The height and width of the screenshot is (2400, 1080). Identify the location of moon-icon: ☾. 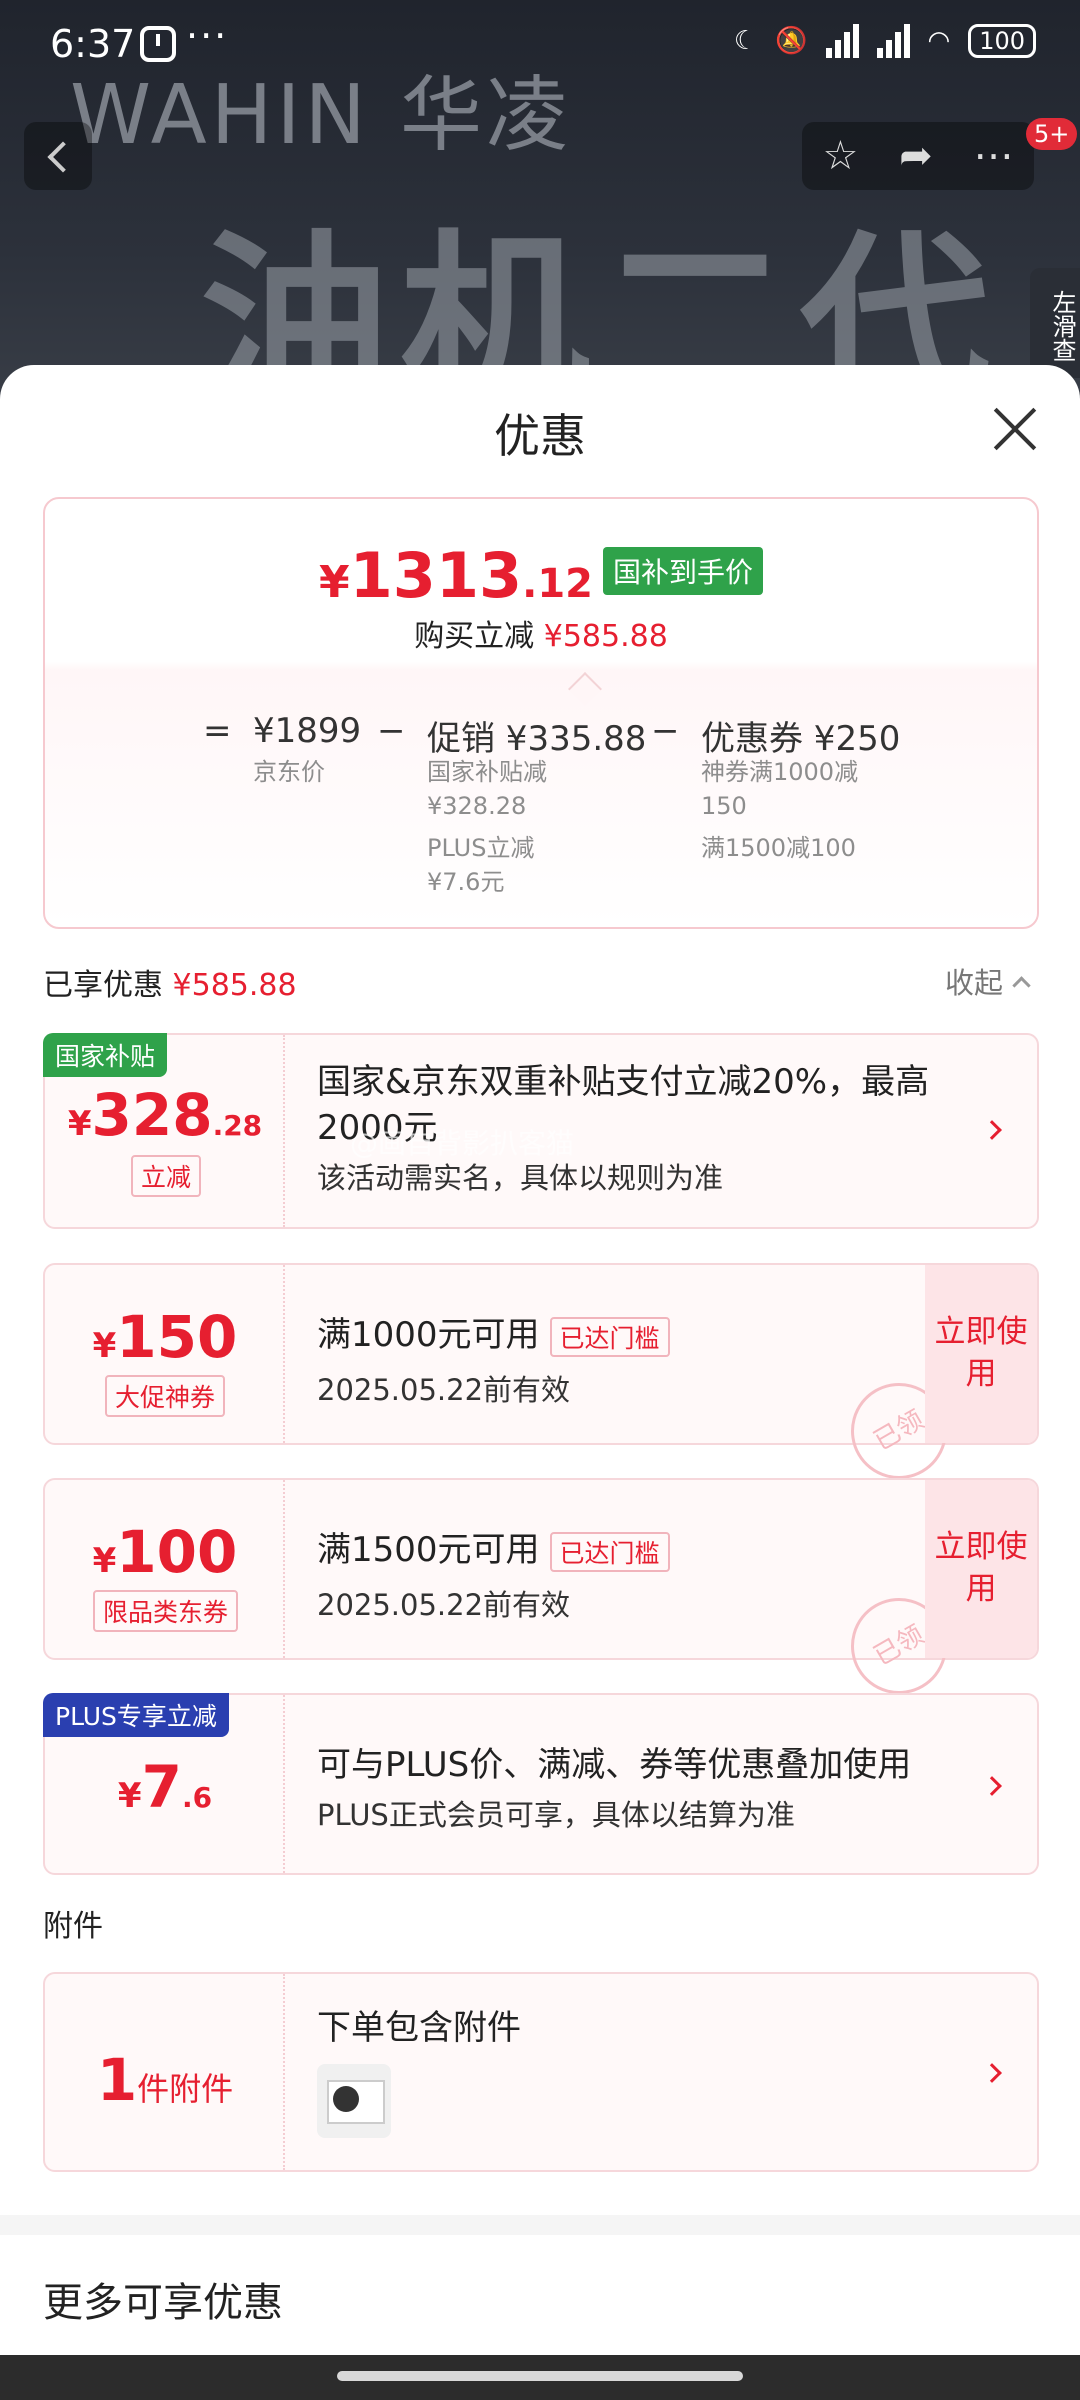
(745, 41).